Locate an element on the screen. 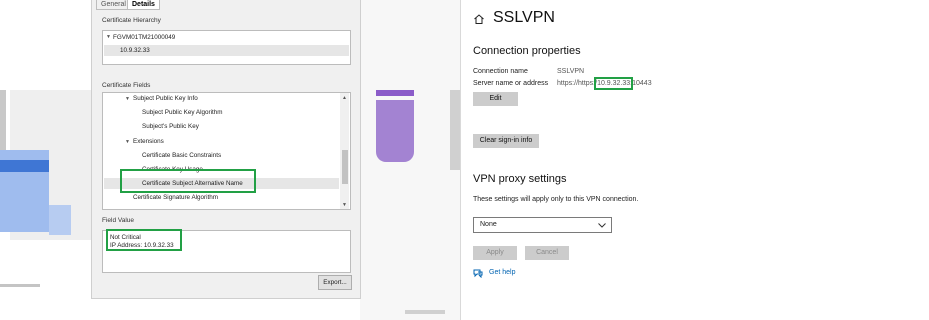  server-suffix: :10443 is located at coordinates (641, 83).